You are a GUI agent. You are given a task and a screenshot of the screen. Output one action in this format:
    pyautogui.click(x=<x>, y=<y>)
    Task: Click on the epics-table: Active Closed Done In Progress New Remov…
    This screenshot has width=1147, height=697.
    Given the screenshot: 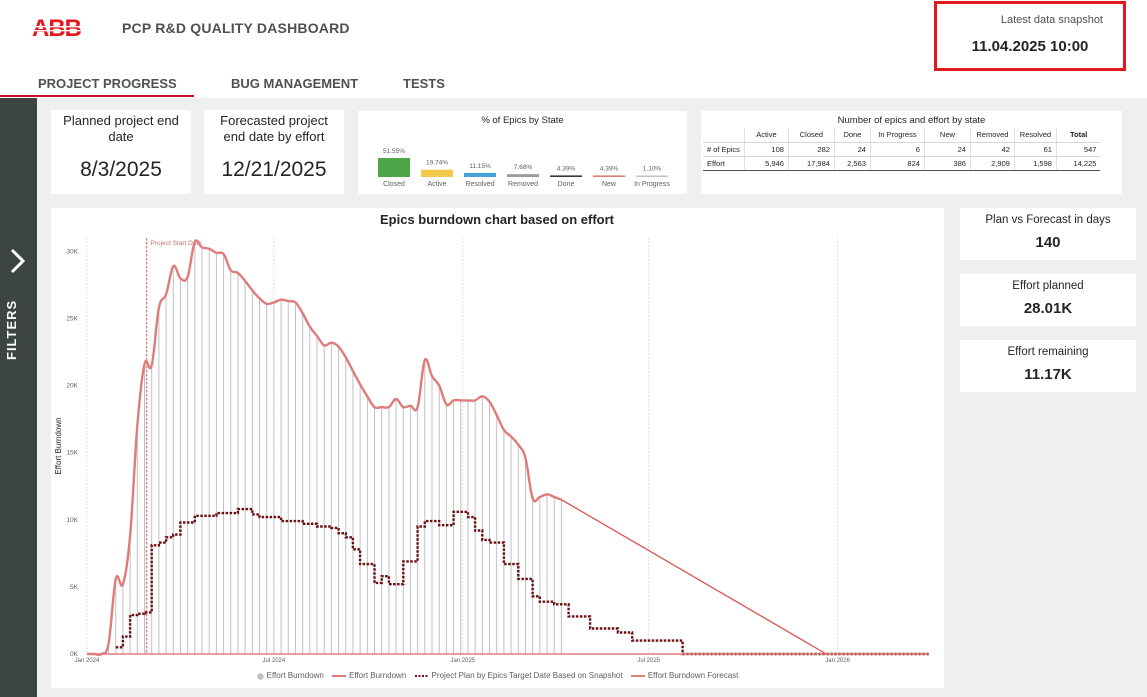 What is the action you would take?
    pyautogui.click(x=902, y=149)
    